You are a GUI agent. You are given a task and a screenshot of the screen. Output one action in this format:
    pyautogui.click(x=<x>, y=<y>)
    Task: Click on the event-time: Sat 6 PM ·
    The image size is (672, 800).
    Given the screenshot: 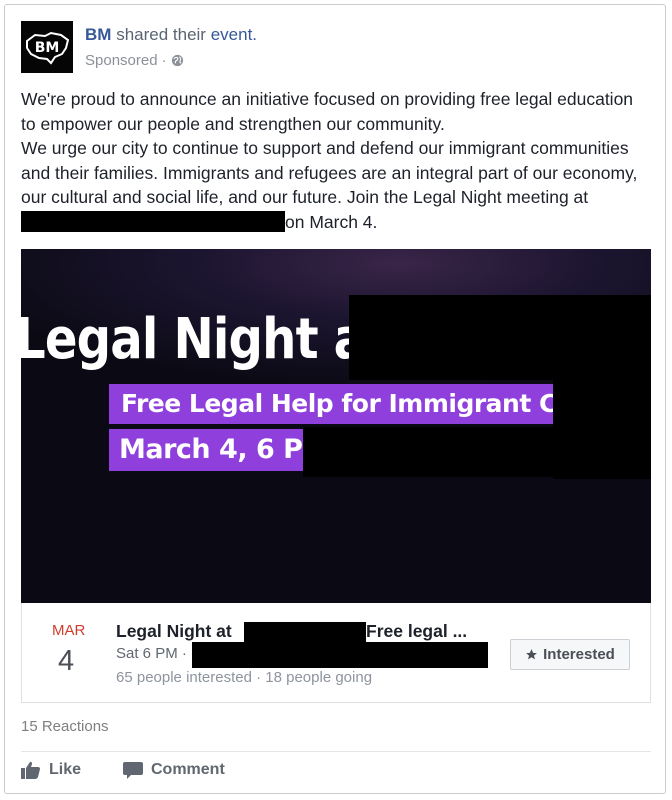 What is the action you would take?
    pyautogui.click(x=151, y=653)
    